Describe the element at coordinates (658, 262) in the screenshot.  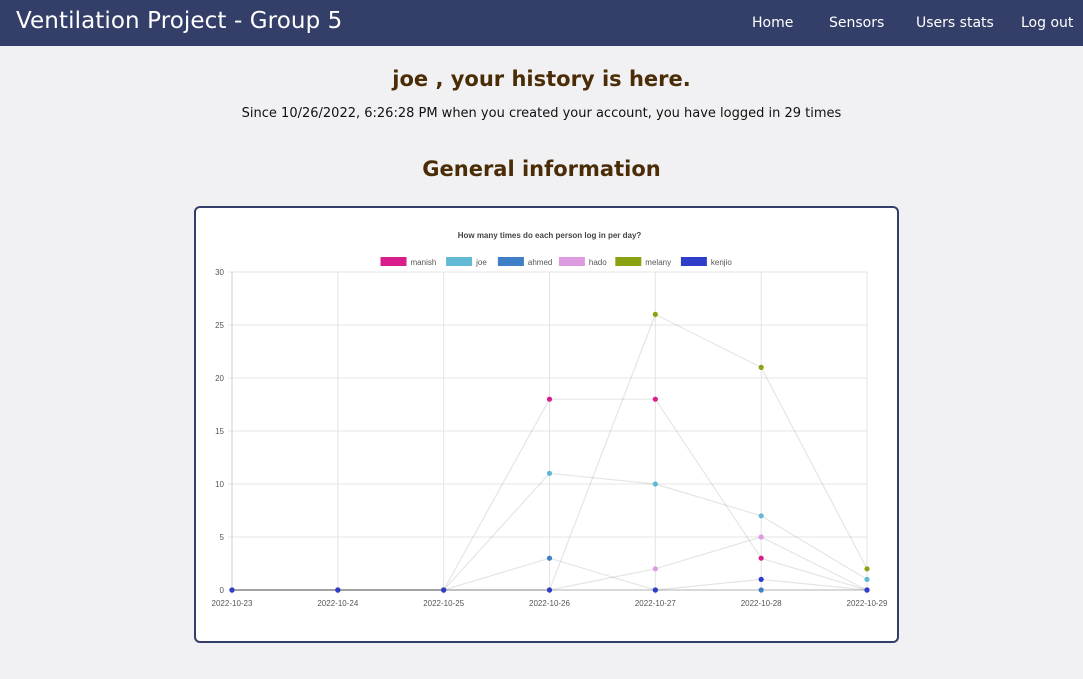
I see `legend-label: melany` at that location.